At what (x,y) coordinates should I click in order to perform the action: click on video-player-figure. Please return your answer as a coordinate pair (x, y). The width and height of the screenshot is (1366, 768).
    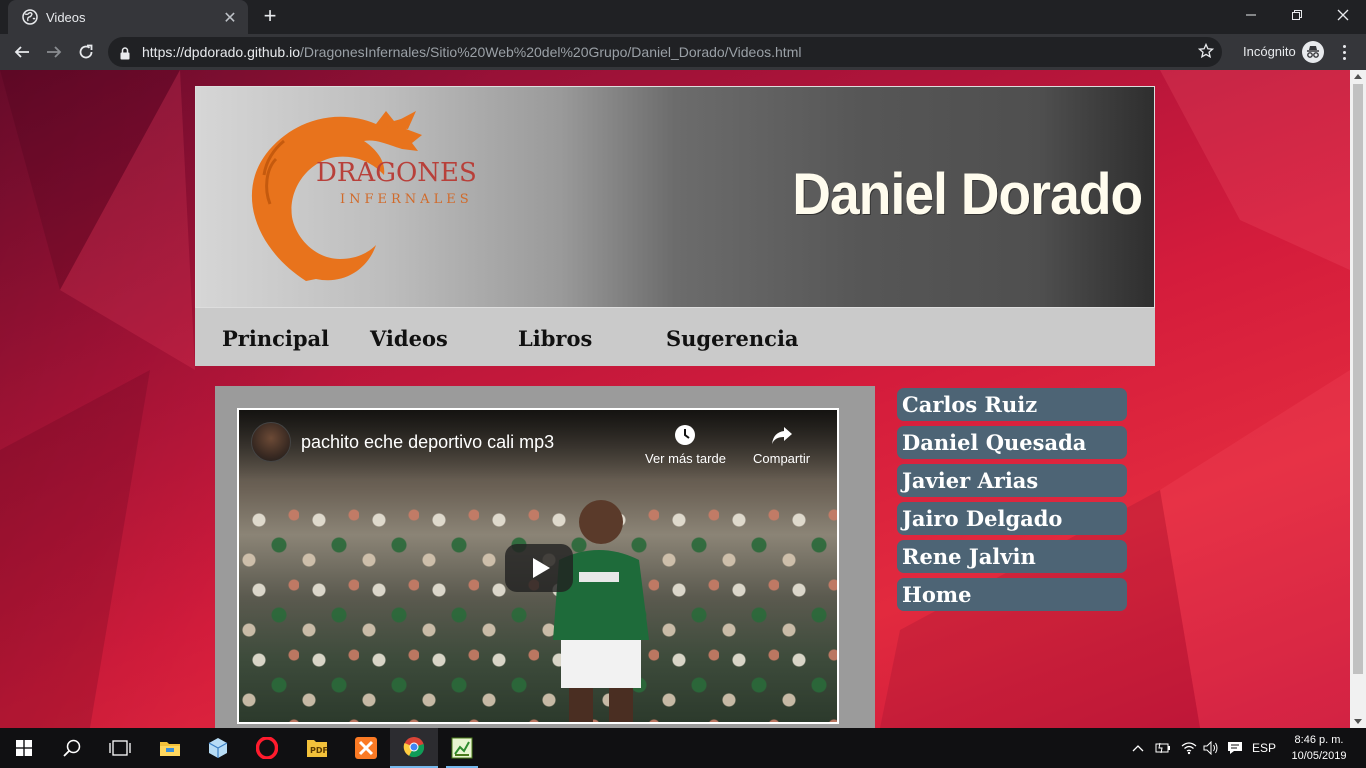
    Looking at the image, I should click on (601, 611).